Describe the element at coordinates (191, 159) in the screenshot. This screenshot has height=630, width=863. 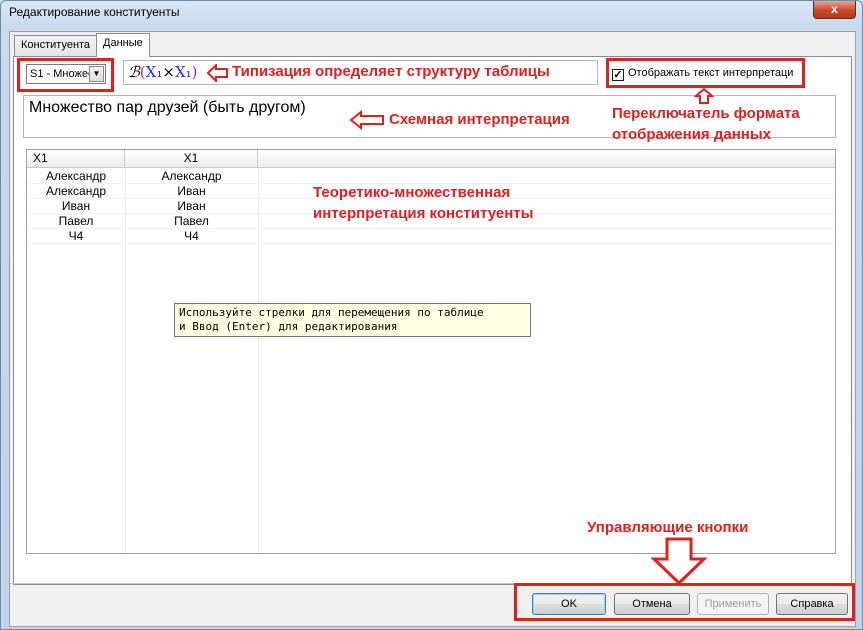
I see `column-header-2: X1` at that location.